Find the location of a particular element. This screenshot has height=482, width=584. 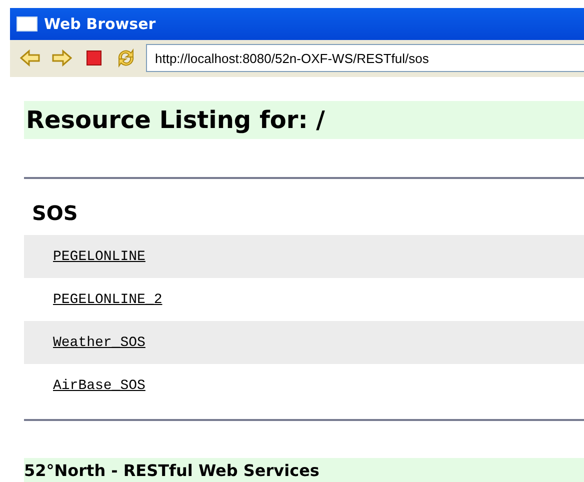

section-heading: SOS is located at coordinates (55, 213).